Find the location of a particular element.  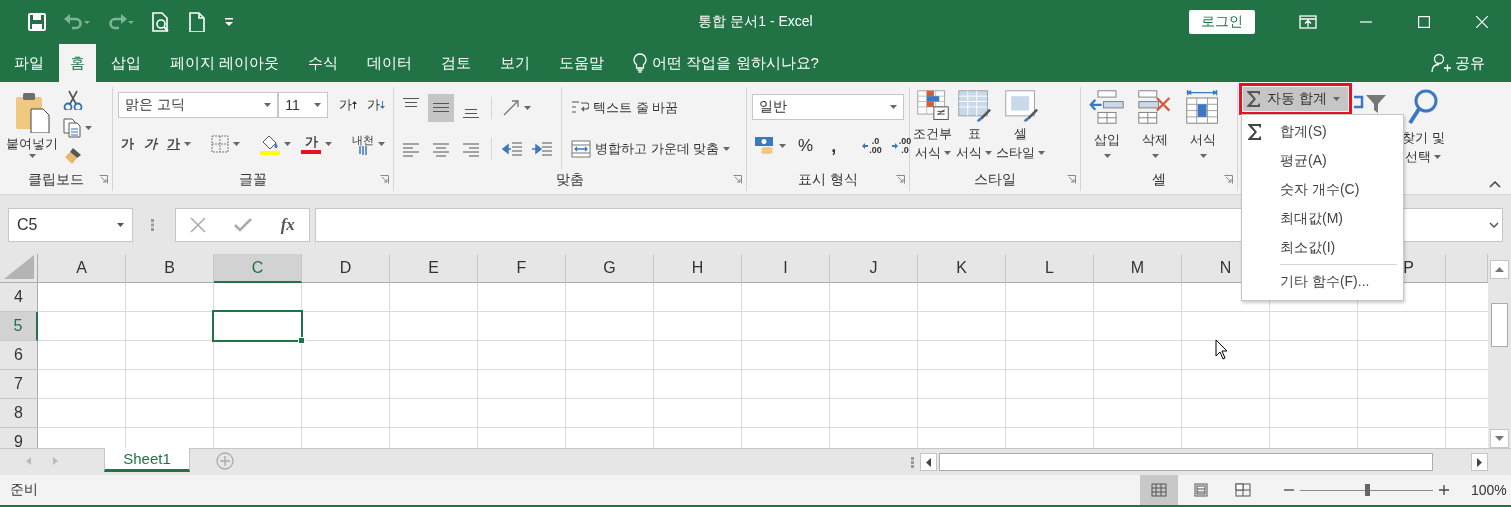

increase-decimal-button: .0 .00 is located at coordinates (872, 146).